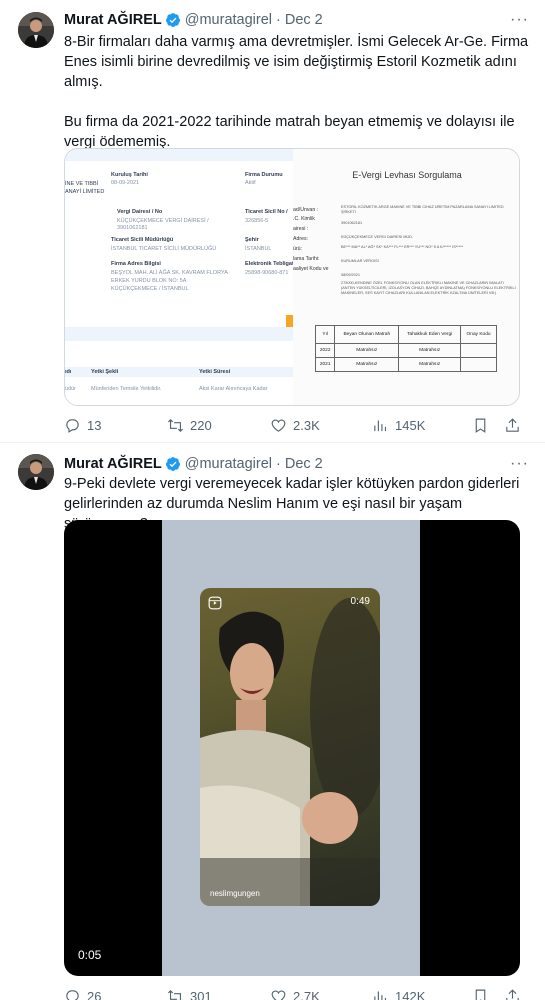 The height and width of the screenshot is (1000, 545). Describe the element at coordinates (82, 425) in the screenshot. I see `reply-button: 13` at that location.